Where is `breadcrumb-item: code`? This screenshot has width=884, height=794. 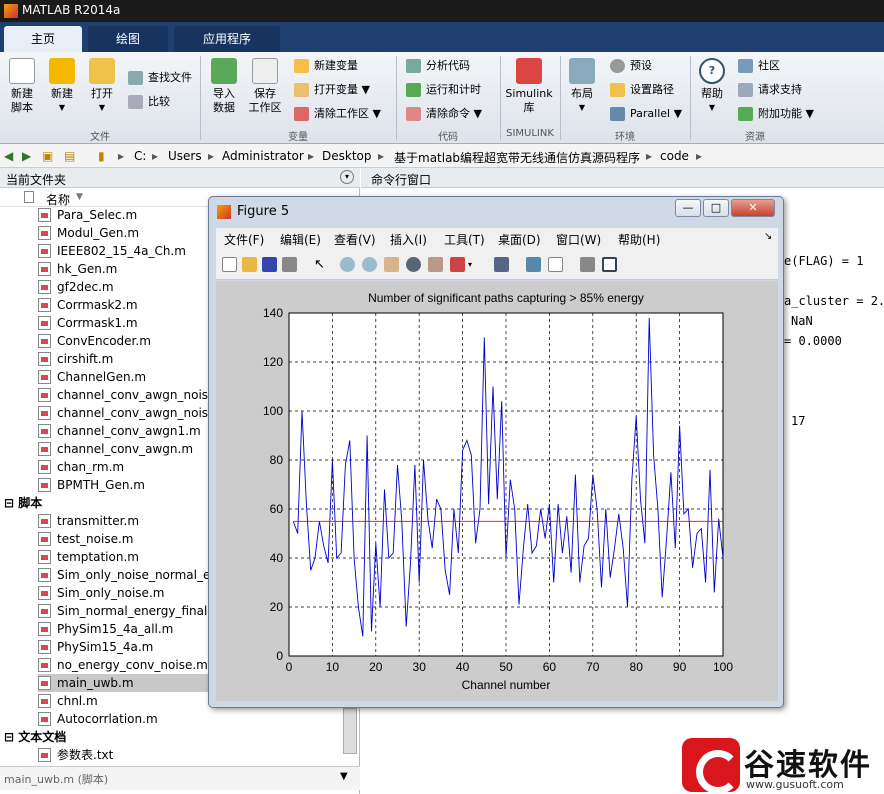
breadcrumb-item: code is located at coordinates (674, 156).